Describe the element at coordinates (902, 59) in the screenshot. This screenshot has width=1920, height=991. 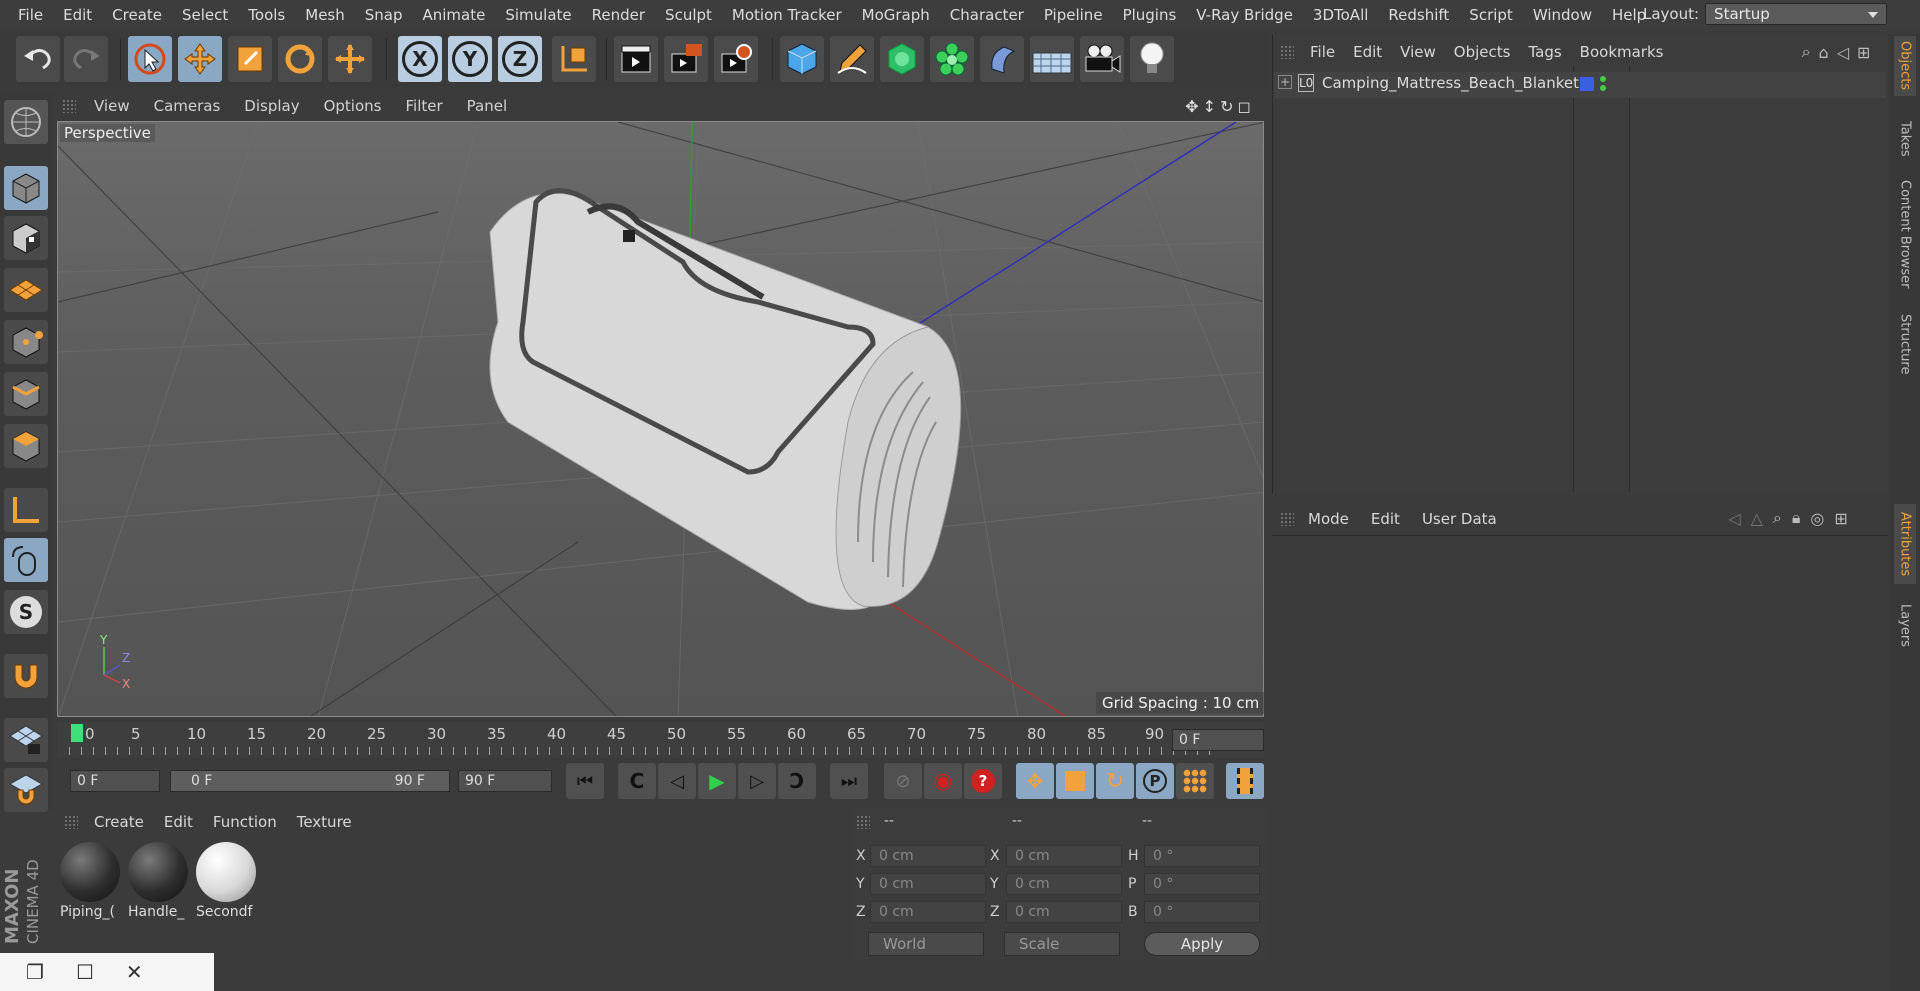
I see `subdivision-surface-button` at that location.